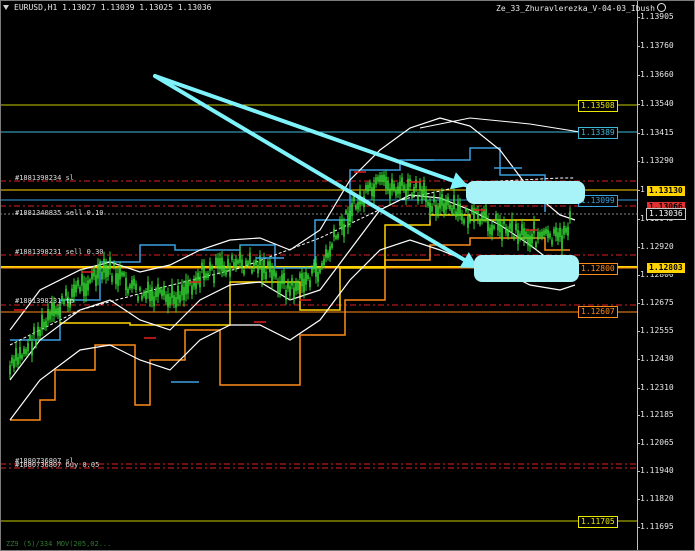 Image resolution: width=695 pixels, height=551 pixels. I want to click on price-tick-label: 1.13415, so click(657, 132).